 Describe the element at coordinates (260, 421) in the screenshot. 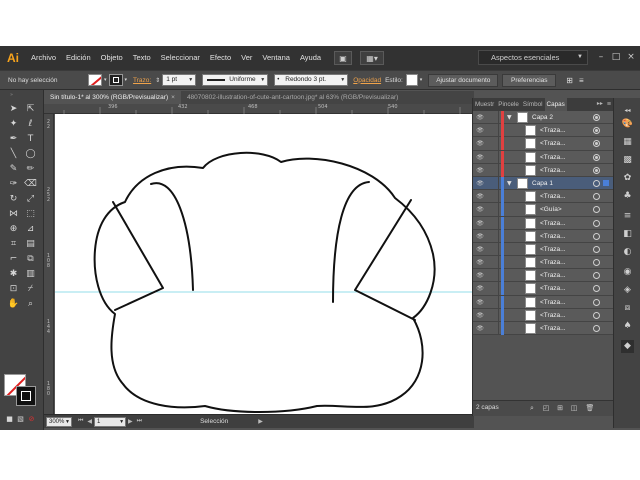

I see `status-menu-icon: ▶` at that location.